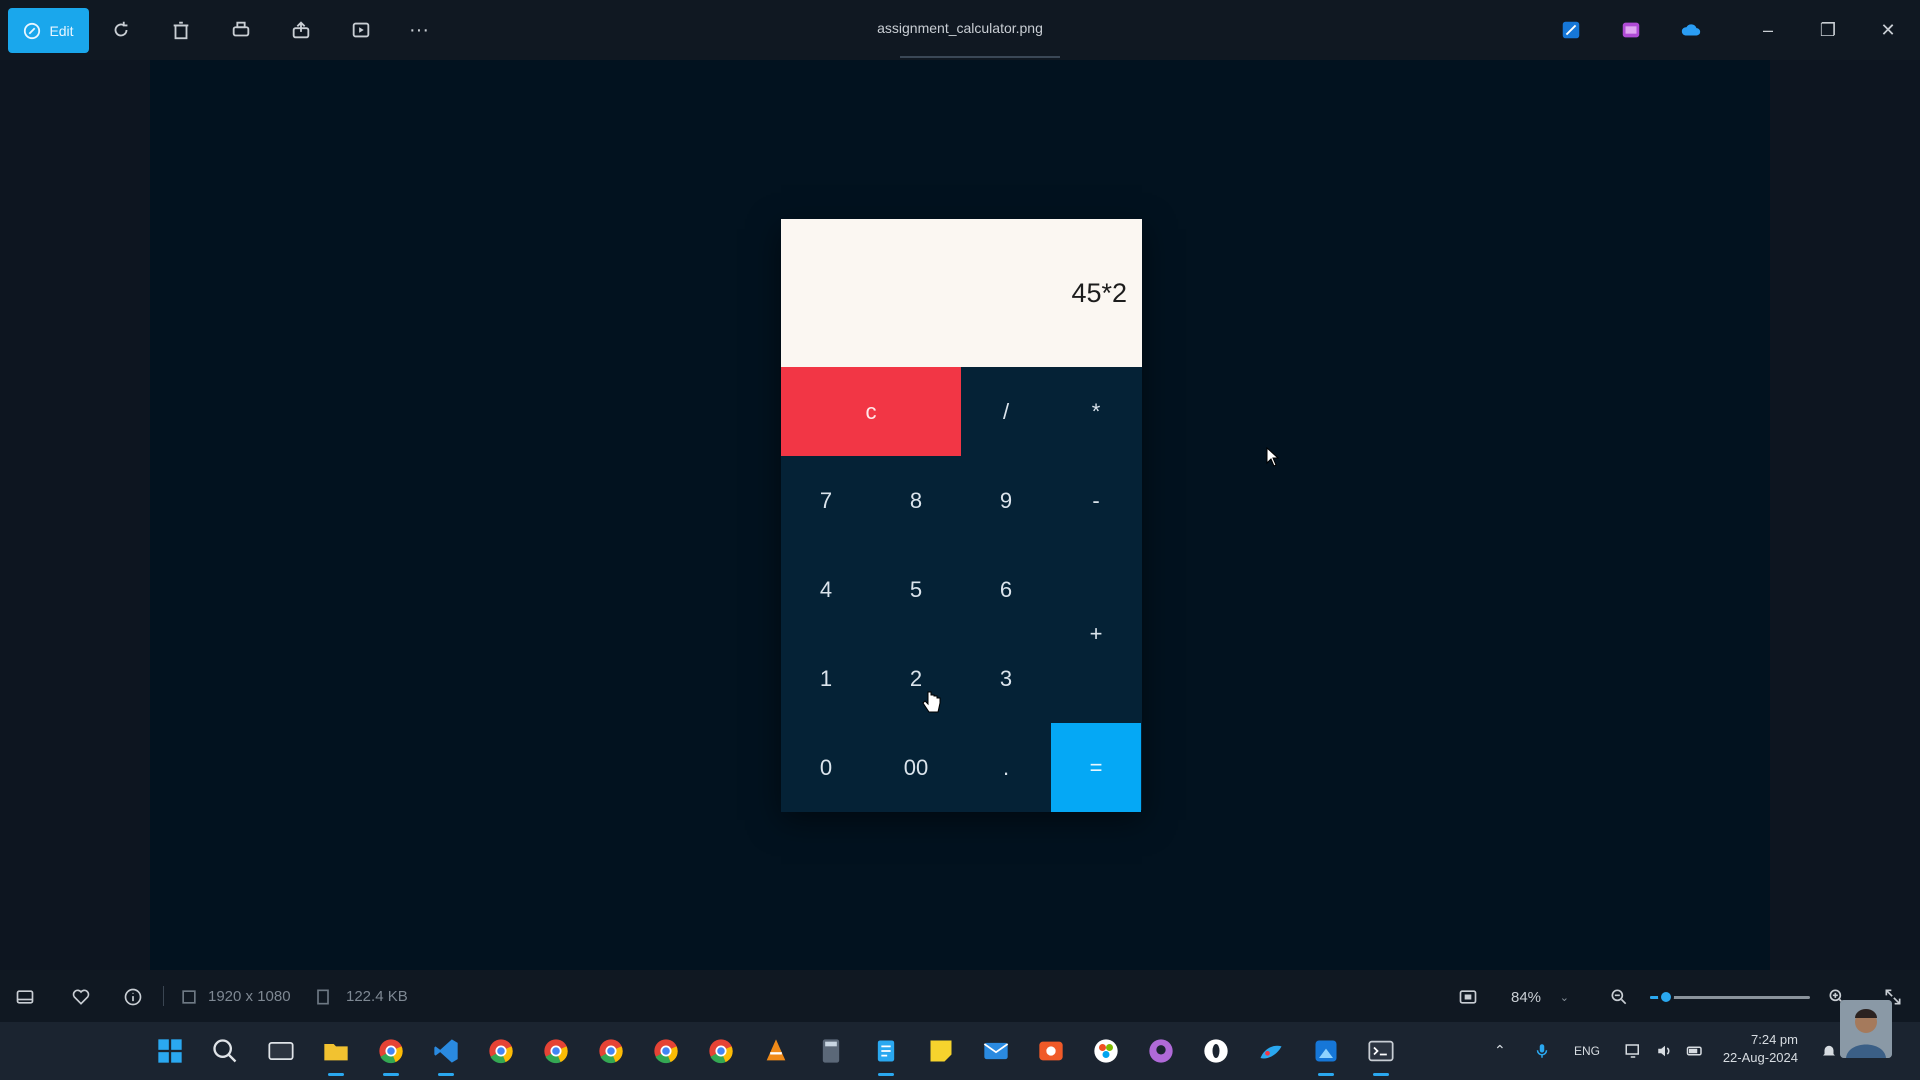 Image resolution: width=1920 pixels, height=1080 pixels. Describe the element at coordinates (241, 30) in the screenshot. I see `print-icon` at that location.